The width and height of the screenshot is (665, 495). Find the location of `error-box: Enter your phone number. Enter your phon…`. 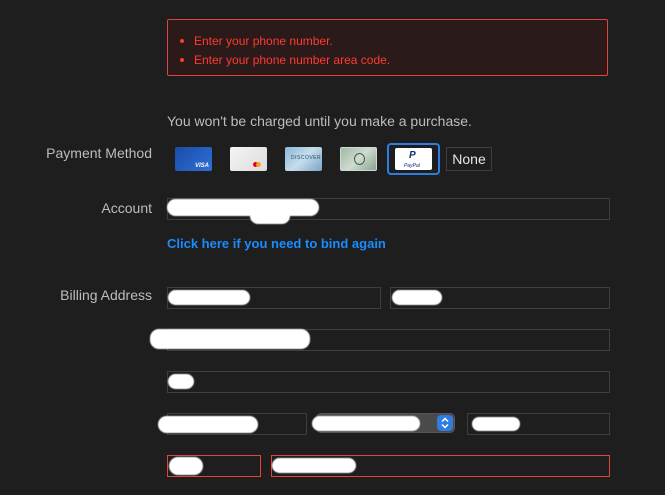

error-box: Enter your phone number. Enter your phon… is located at coordinates (387, 47).